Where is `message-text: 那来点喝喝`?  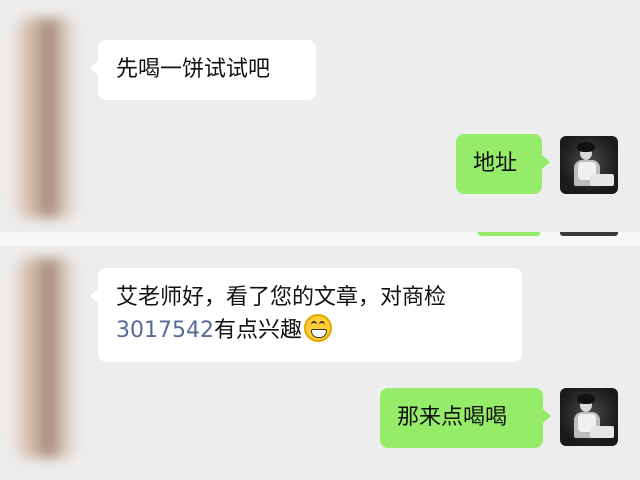 message-text: 那来点喝喝 is located at coordinates (452, 417).